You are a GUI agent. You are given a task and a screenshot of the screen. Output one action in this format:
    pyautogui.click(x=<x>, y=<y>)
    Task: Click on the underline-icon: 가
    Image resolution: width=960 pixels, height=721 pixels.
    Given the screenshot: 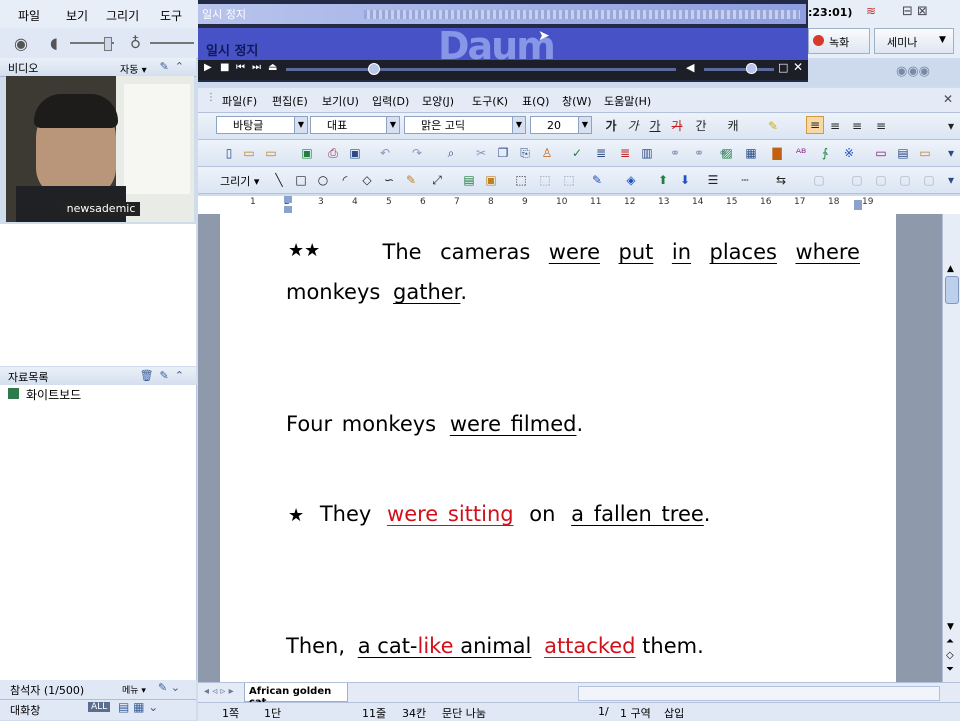 What is the action you would take?
    pyautogui.click(x=655, y=126)
    